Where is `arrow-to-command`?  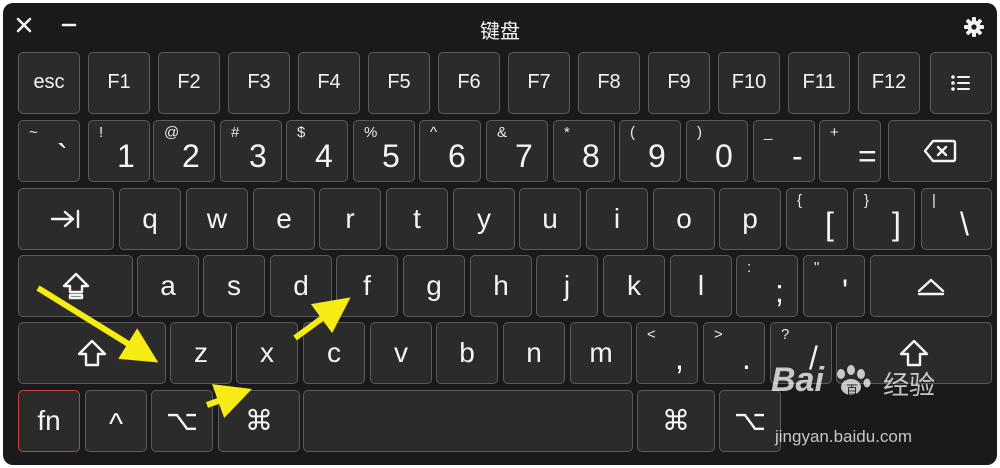
arrow-to-command is located at coordinates (228, 401).